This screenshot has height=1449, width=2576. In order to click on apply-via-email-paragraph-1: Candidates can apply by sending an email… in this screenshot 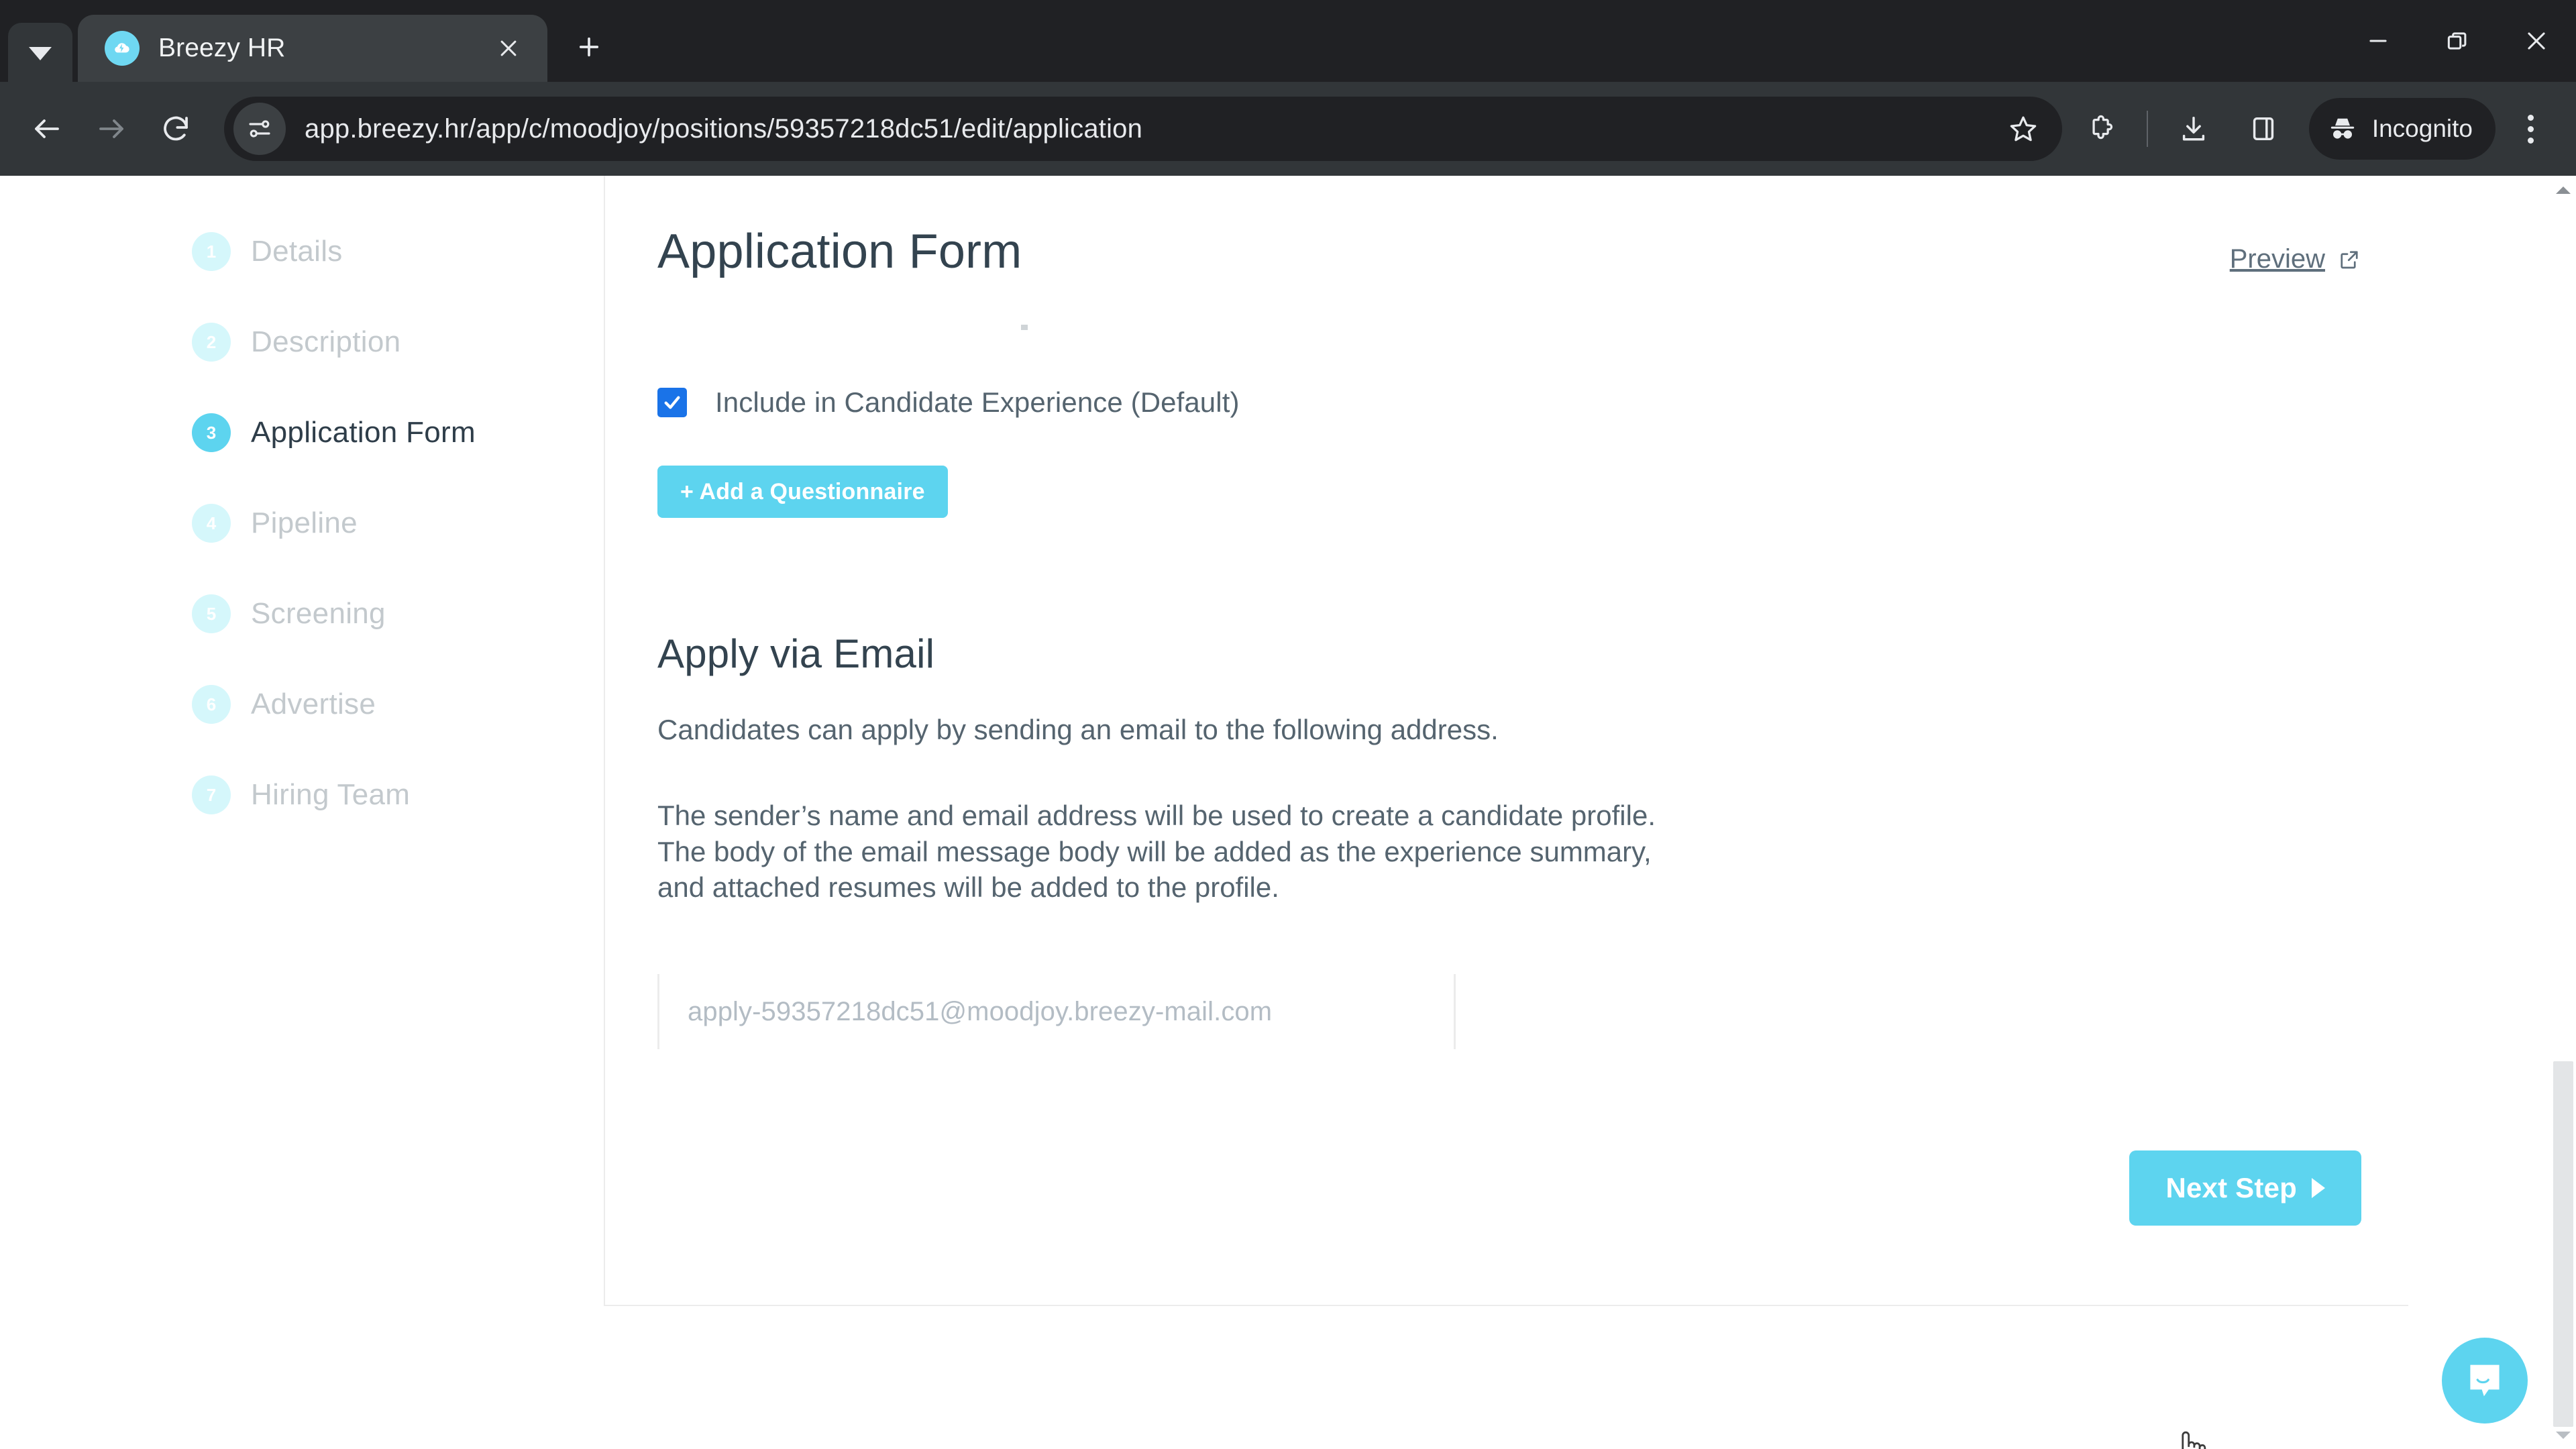, I will do `click(1078, 729)`.